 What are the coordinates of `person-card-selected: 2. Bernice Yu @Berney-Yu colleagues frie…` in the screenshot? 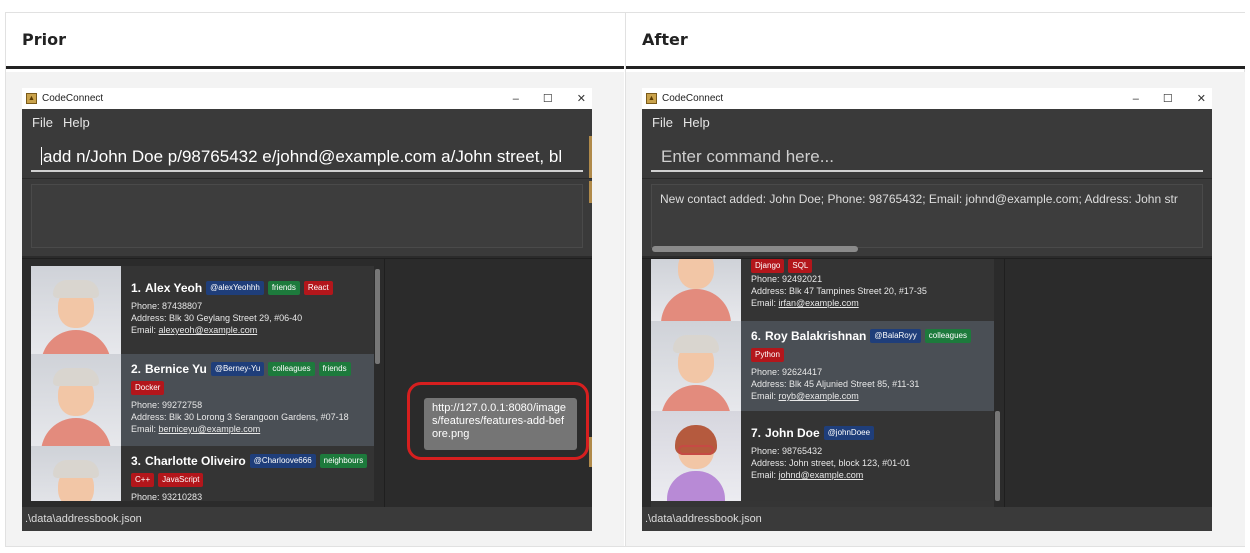 It's located at (202, 400).